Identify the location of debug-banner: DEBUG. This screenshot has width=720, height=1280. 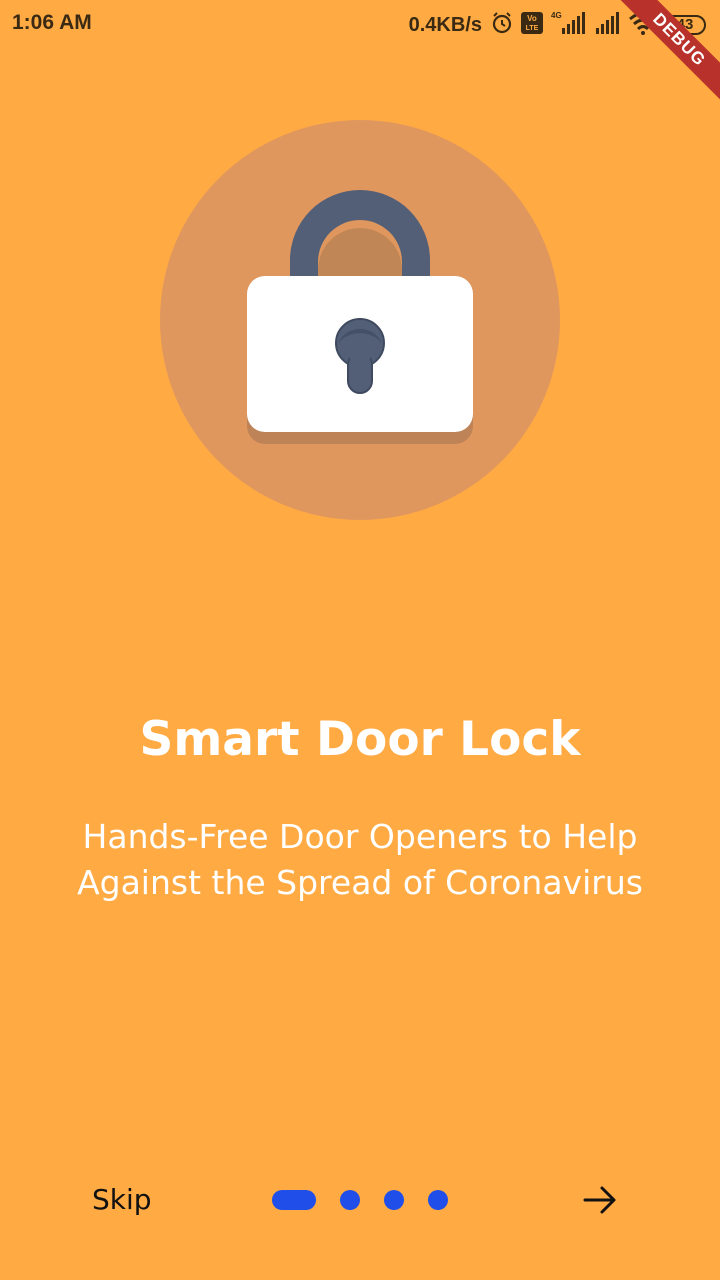
(660, 60).